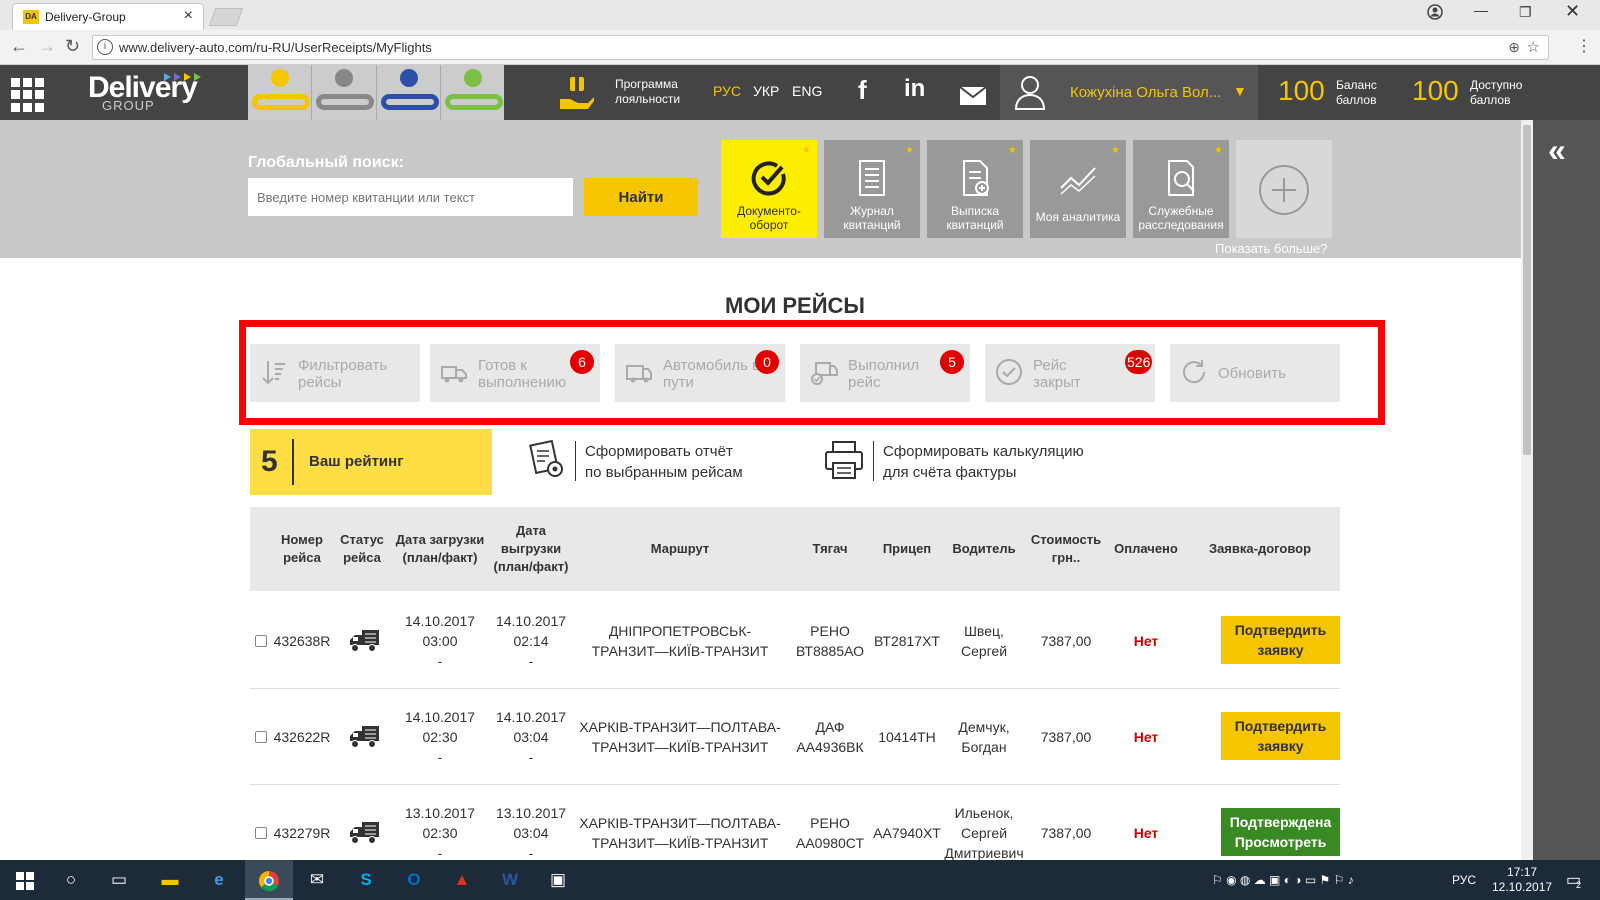  I want to click on loyalty-hand-icon, so click(576, 93).